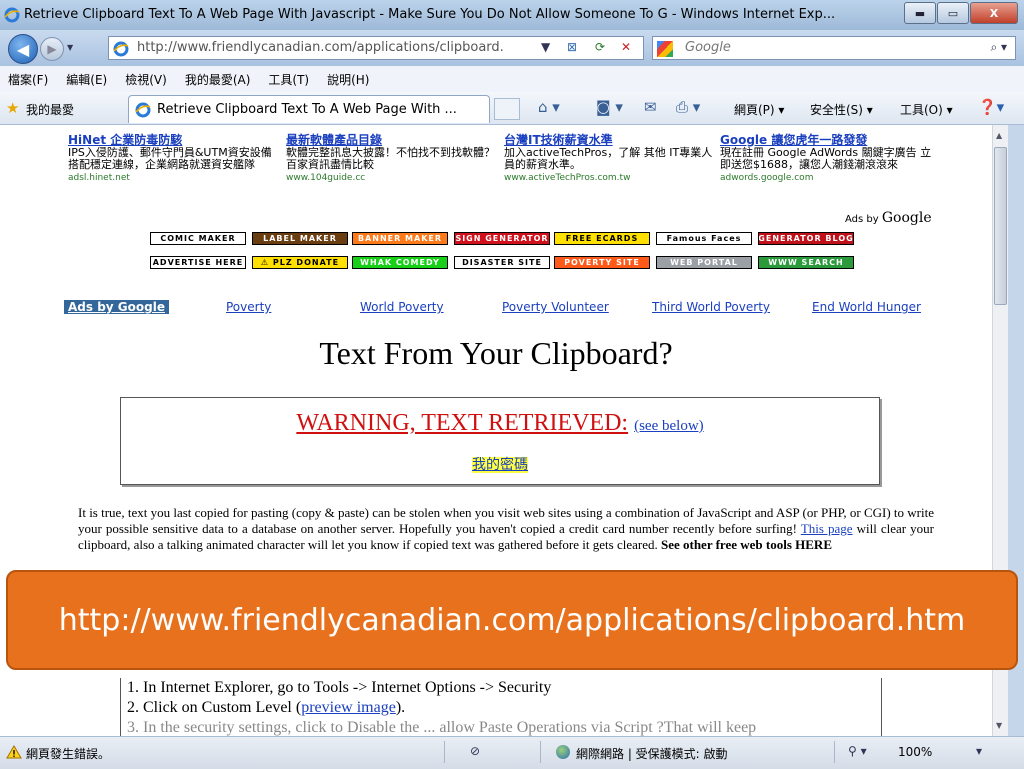  Describe the element at coordinates (669, 426) in the screenshot. I see `see-below-link: (see below)` at that location.